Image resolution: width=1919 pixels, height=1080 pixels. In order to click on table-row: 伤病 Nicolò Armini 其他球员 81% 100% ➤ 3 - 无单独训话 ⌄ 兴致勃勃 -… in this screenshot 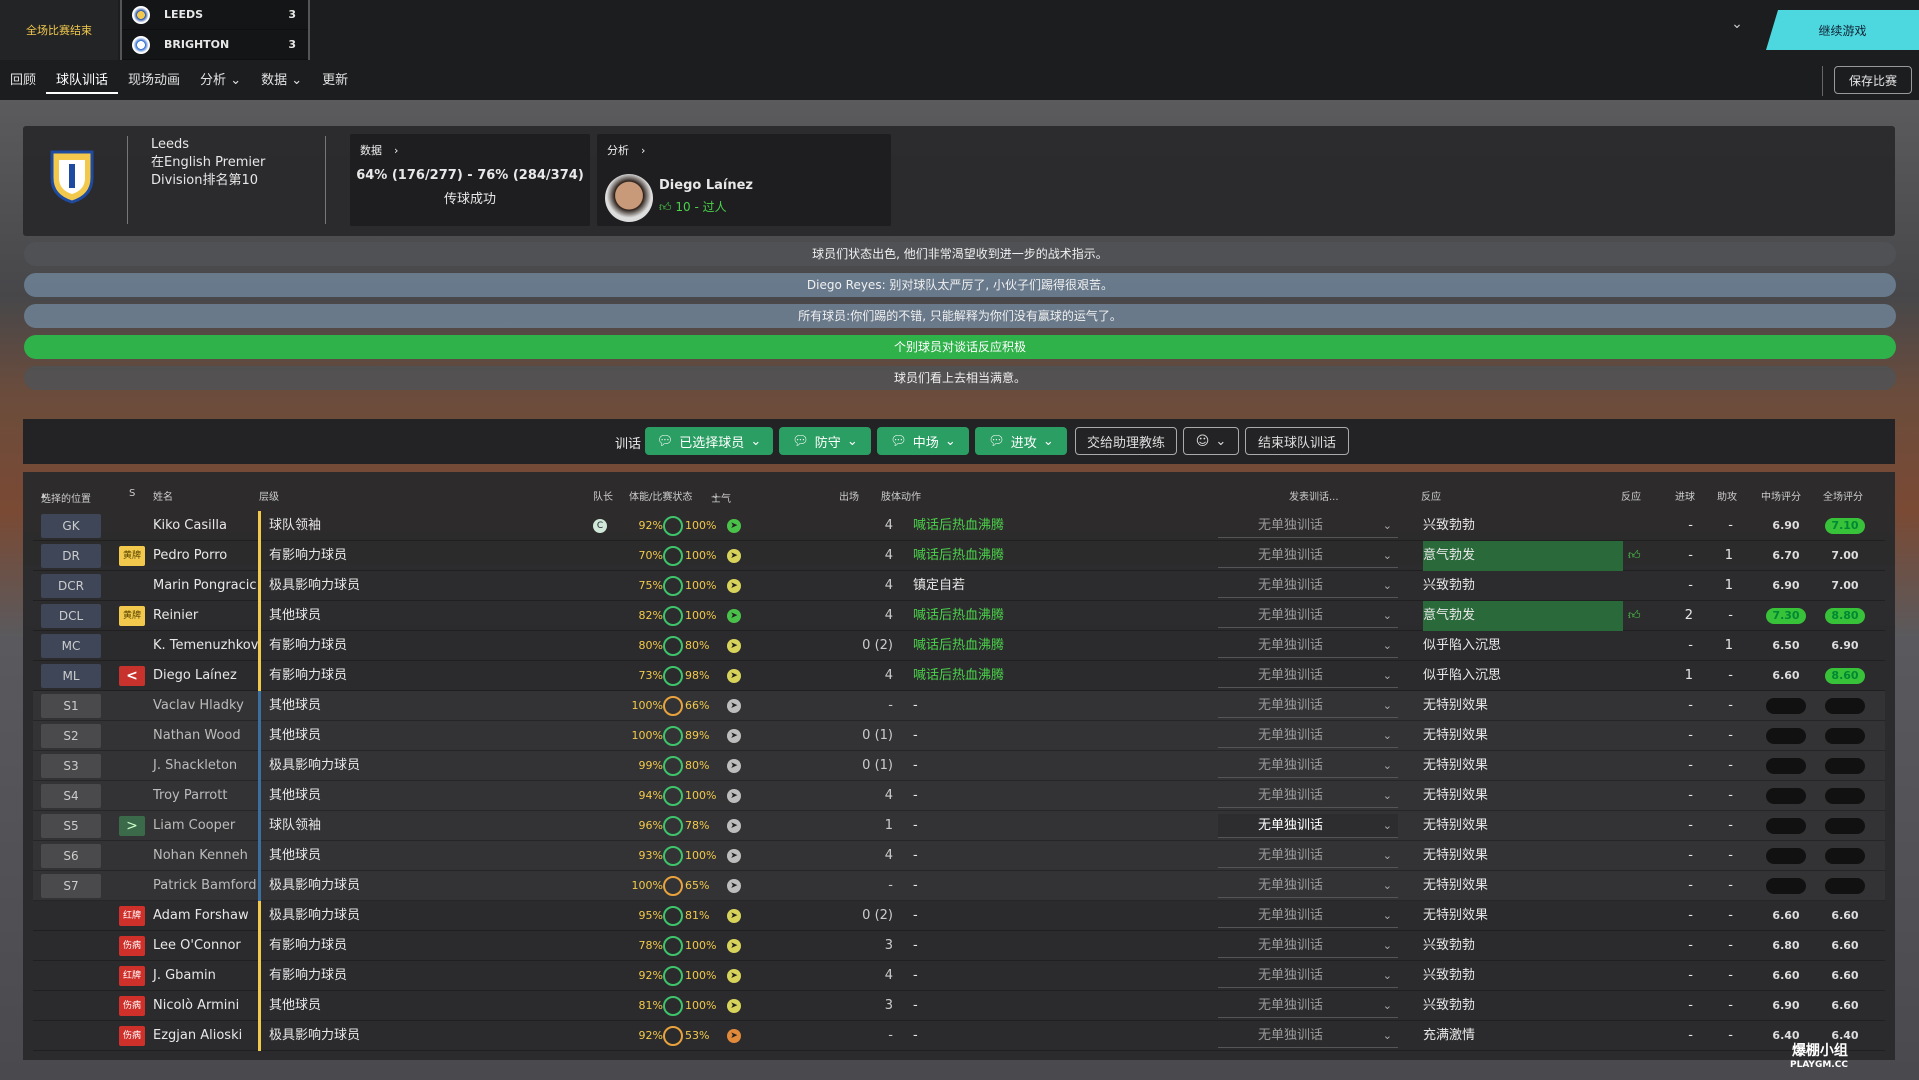, I will do `click(959, 1006)`.